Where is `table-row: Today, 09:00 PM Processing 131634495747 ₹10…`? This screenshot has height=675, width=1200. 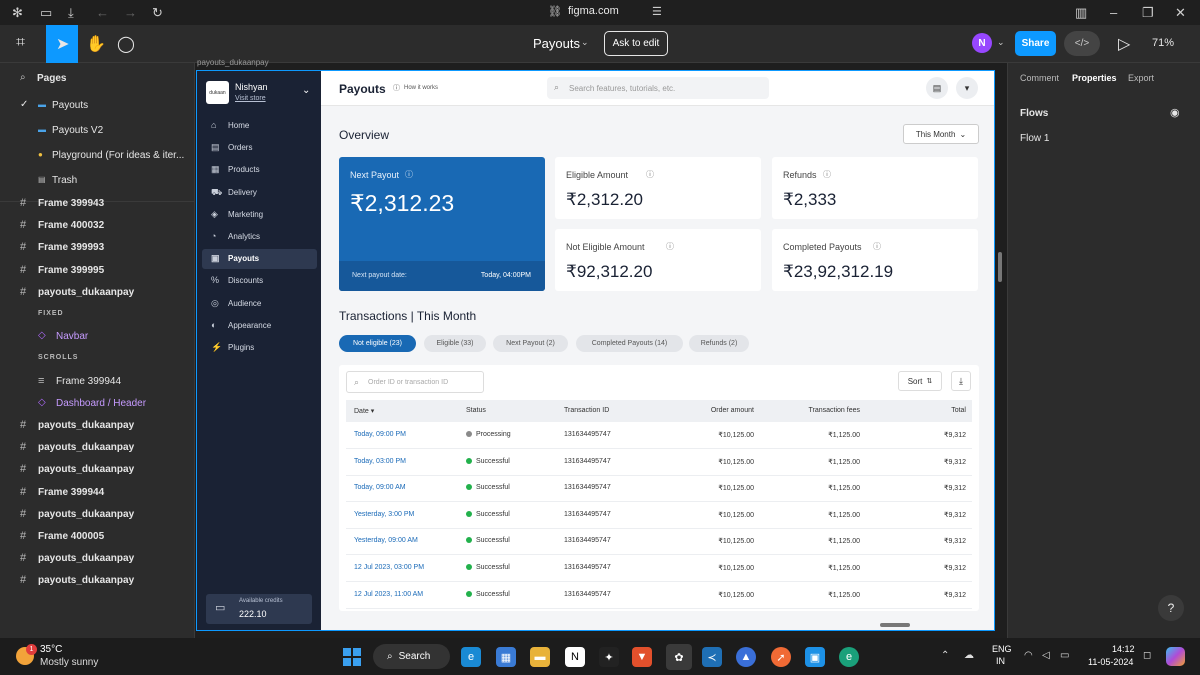 table-row: Today, 09:00 PM Processing 131634495747 ₹10… is located at coordinates (659, 435).